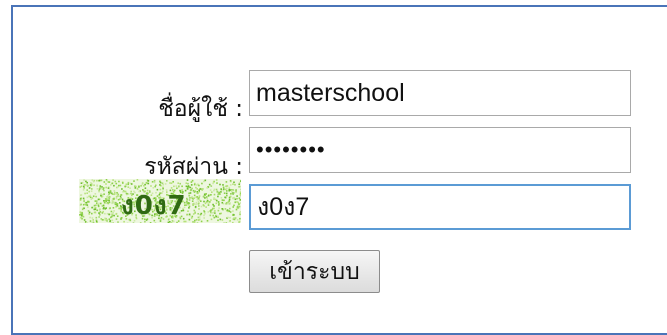  What do you see at coordinates (440, 207) in the screenshot?
I see `captcha-field` at bounding box center [440, 207].